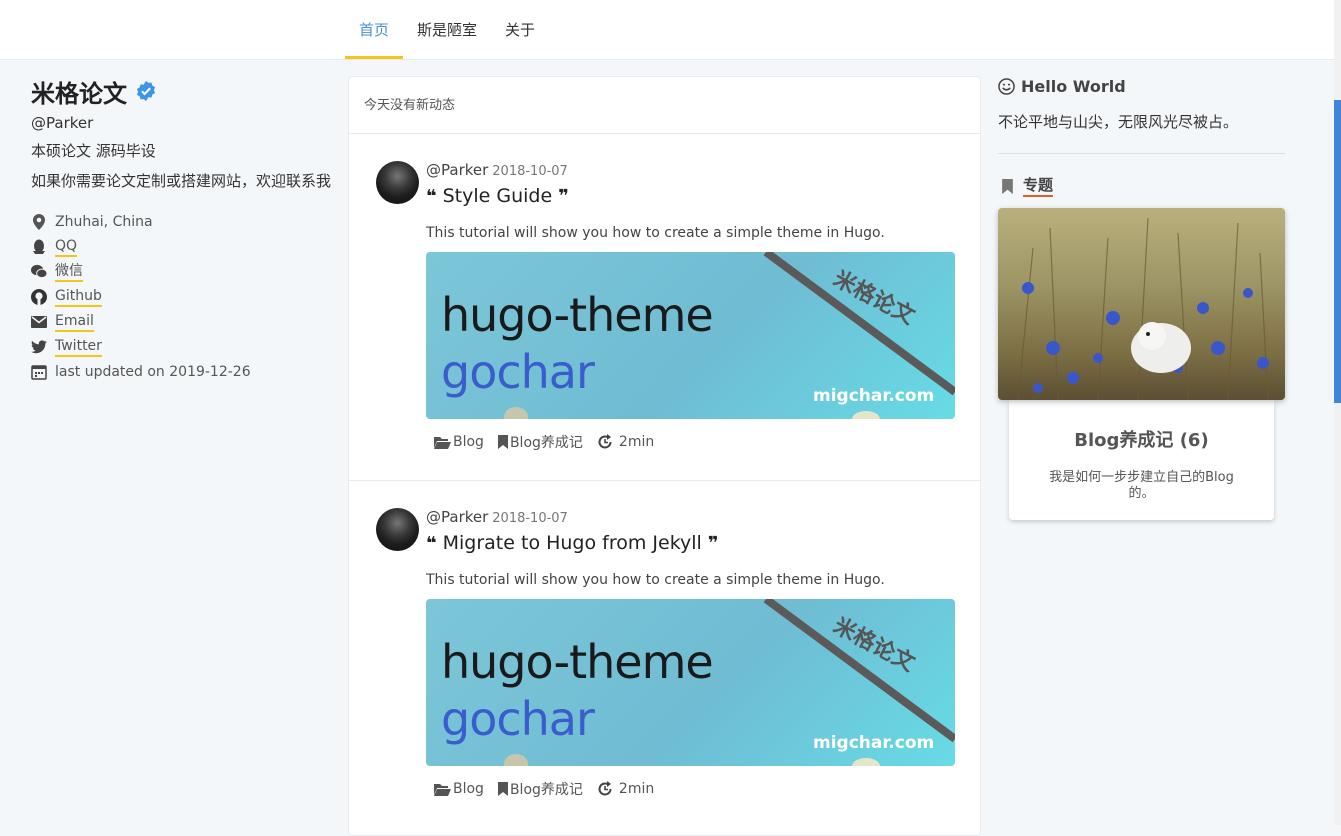  What do you see at coordinates (74, 322) in the screenshot?
I see `email-link: Email` at bounding box center [74, 322].